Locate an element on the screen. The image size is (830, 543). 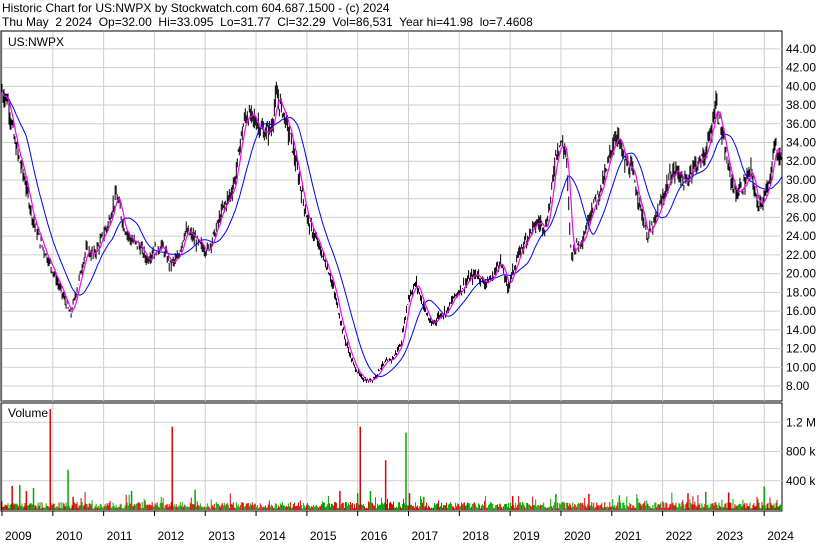
year-label: 2013 is located at coordinates (221, 536).